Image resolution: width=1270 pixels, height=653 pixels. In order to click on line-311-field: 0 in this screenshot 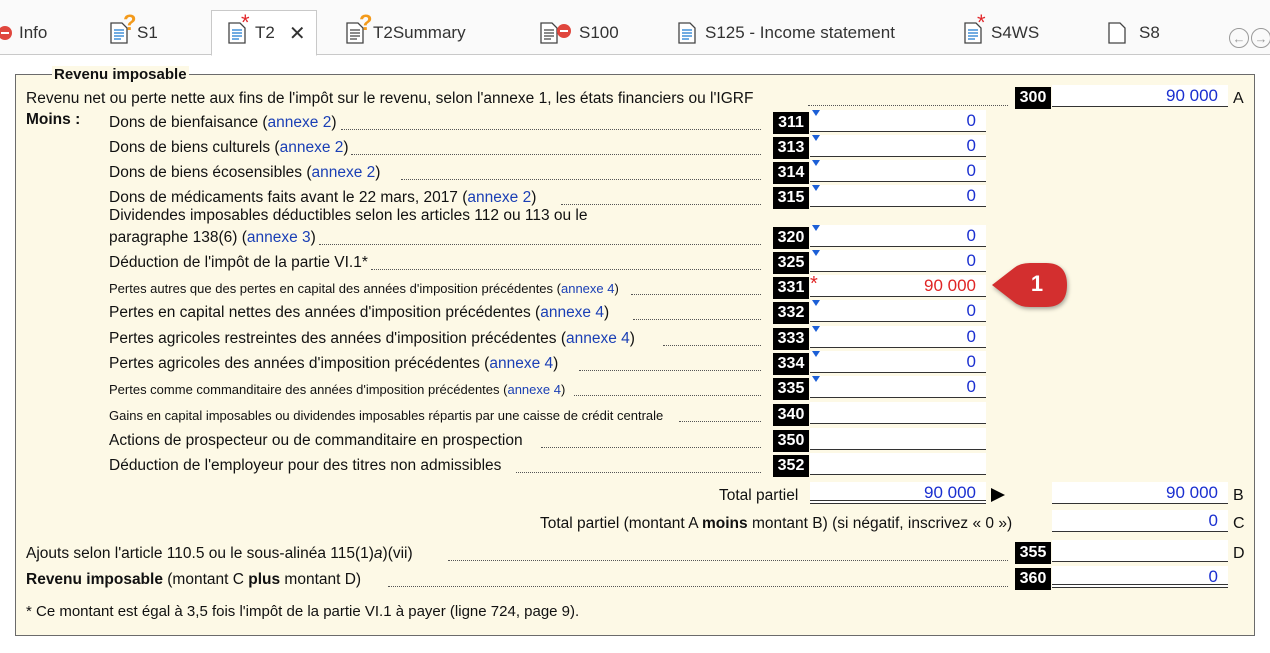, I will do `click(898, 121)`.